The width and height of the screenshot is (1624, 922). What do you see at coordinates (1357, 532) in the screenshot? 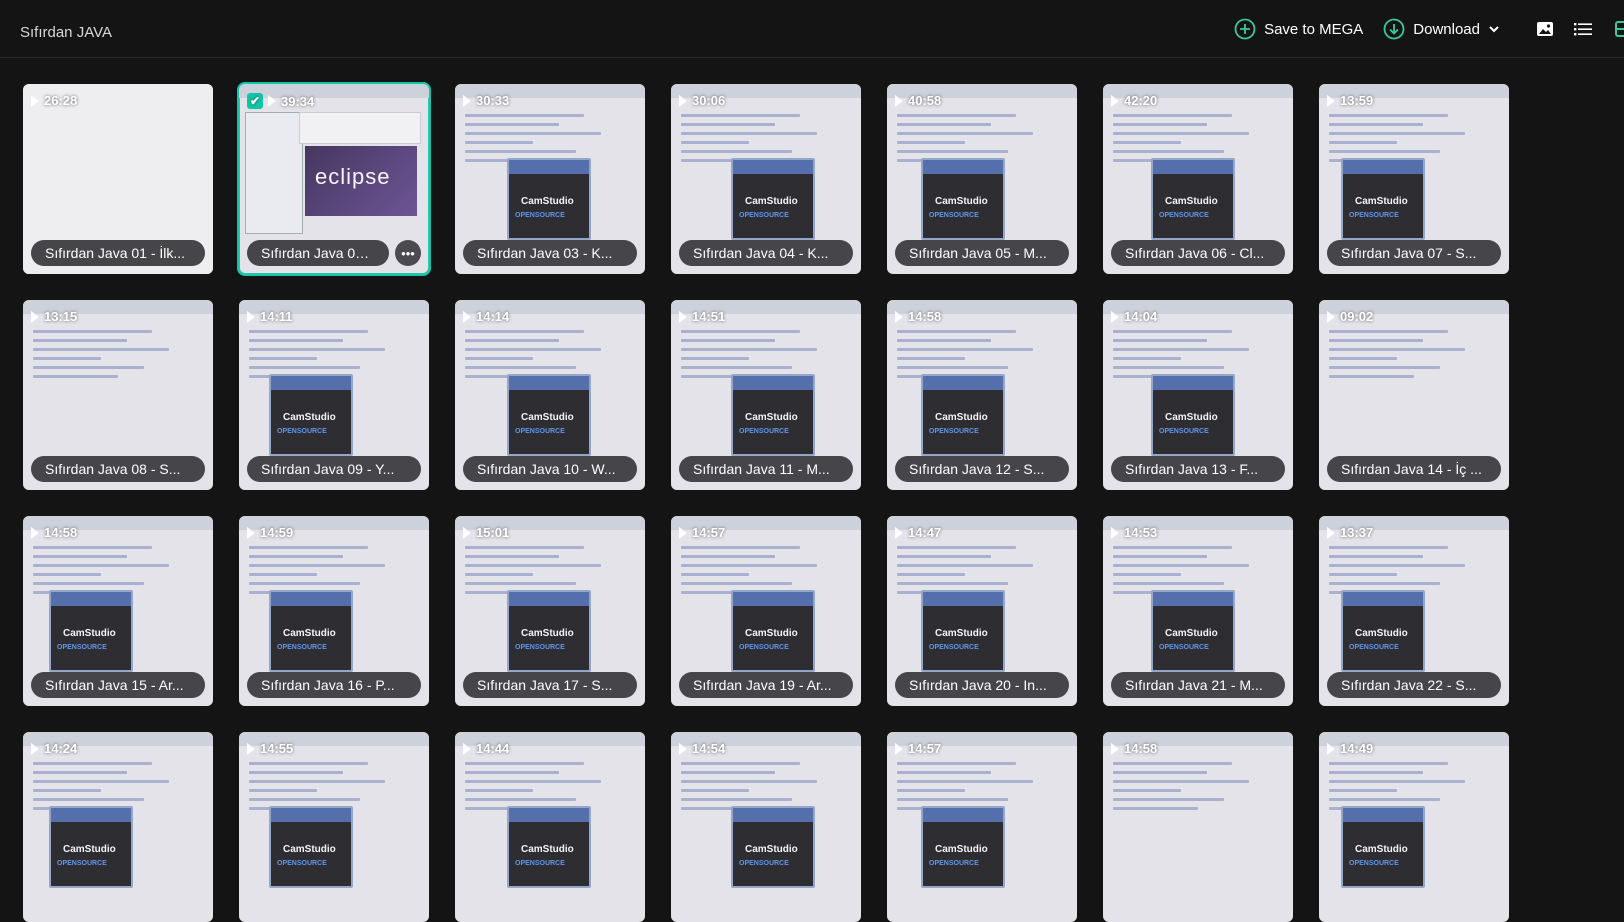
I see `duration-text: 13:37` at bounding box center [1357, 532].